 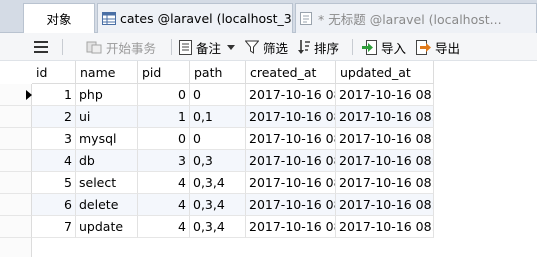 I want to click on column-header-label: name, so click(x=98, y=72).